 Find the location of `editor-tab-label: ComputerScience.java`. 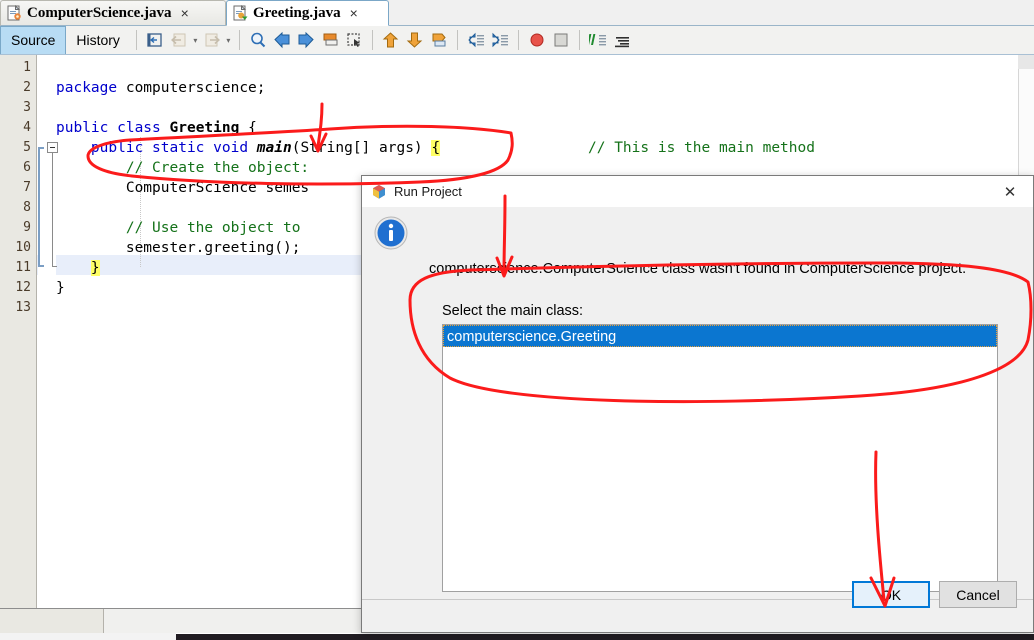

editor-tab-label: ComputerScience.java is located at coordinates (99, 12).